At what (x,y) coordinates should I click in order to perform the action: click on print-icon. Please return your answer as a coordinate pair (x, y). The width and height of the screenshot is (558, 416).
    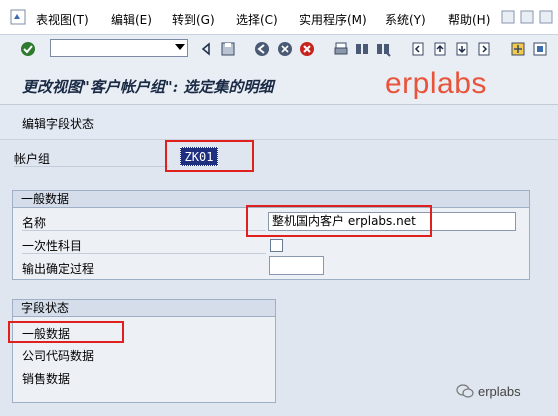
    Looking at the image, I should click on (341, 49).